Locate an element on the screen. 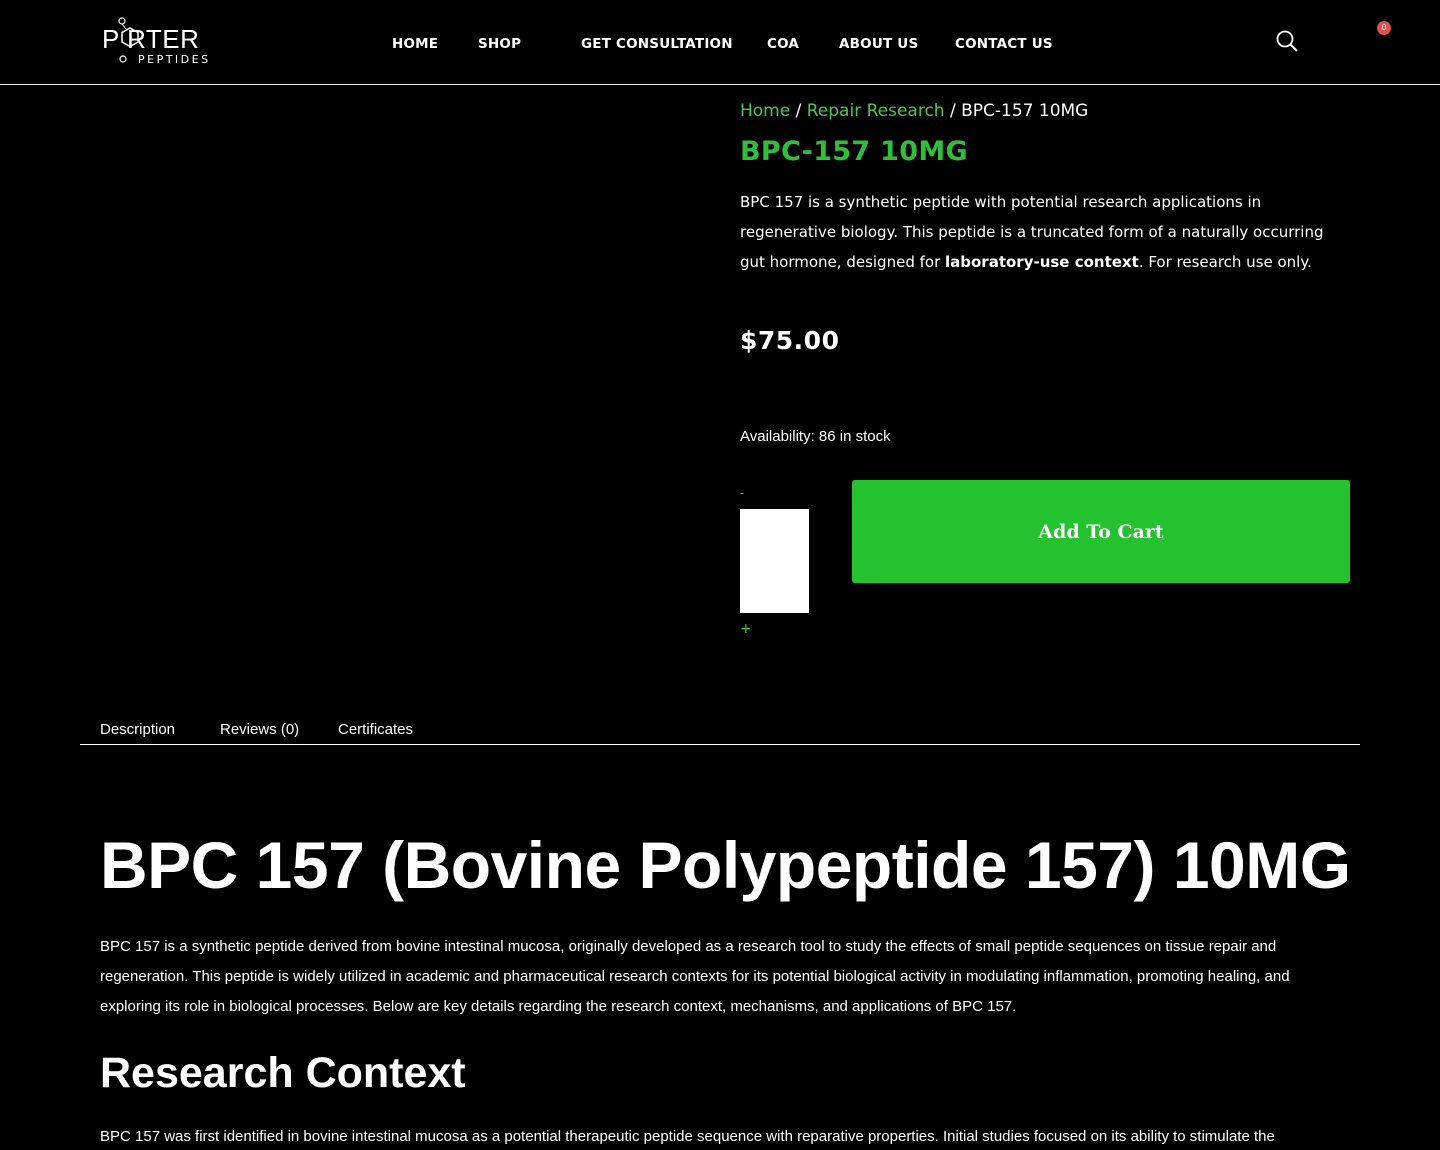  logo-tagline: PEPTIDES is located at coordinates (174, 59).